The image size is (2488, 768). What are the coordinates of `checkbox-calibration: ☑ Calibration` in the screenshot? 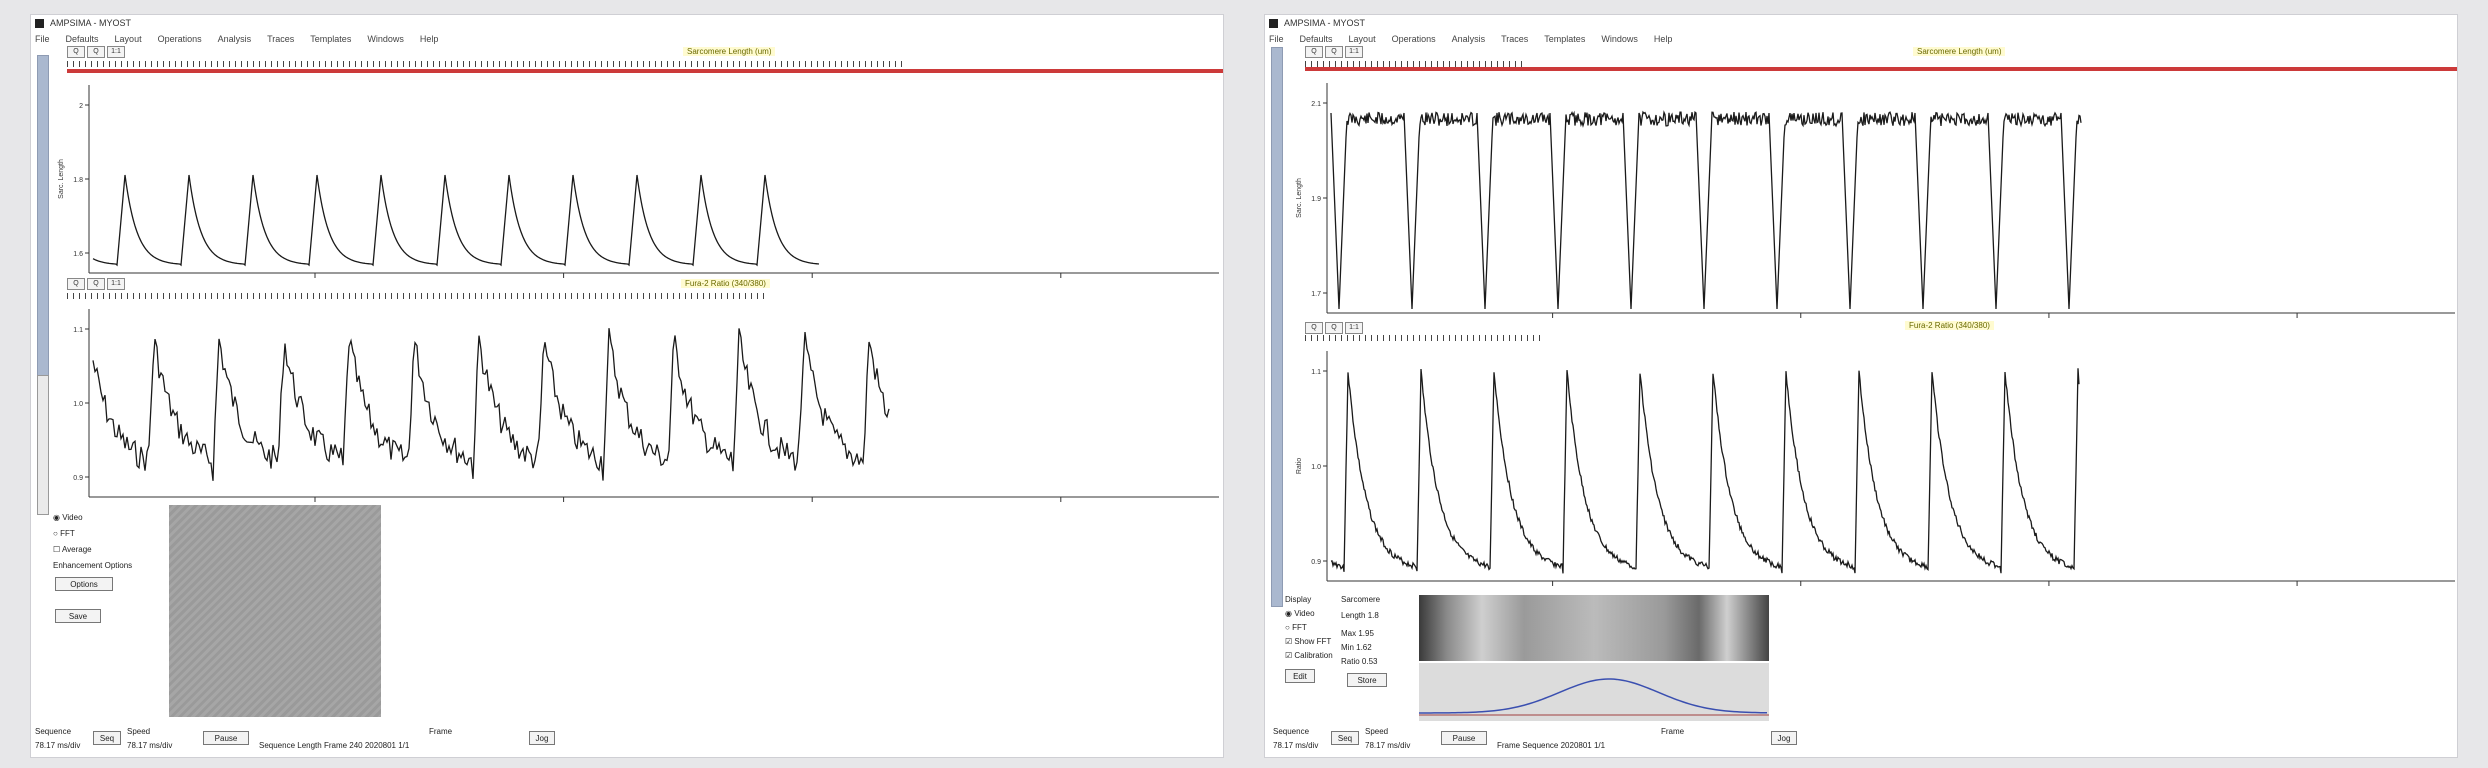 It's located at (1309, 655).